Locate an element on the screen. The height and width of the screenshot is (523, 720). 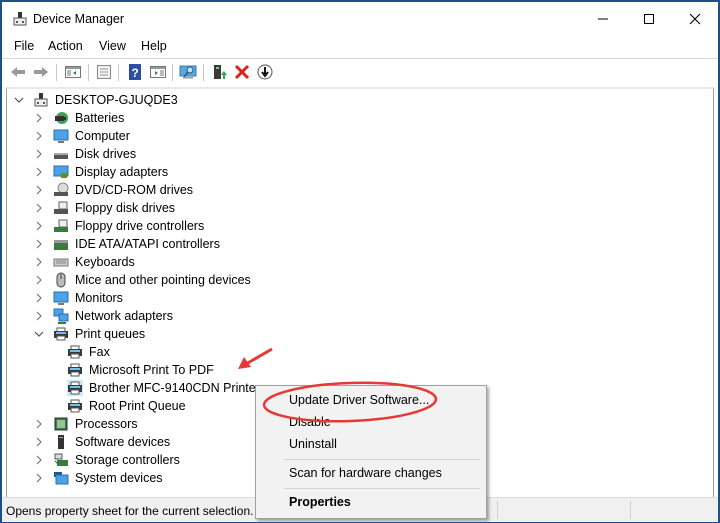
uninstall-button is located at coordinates (242, 72).